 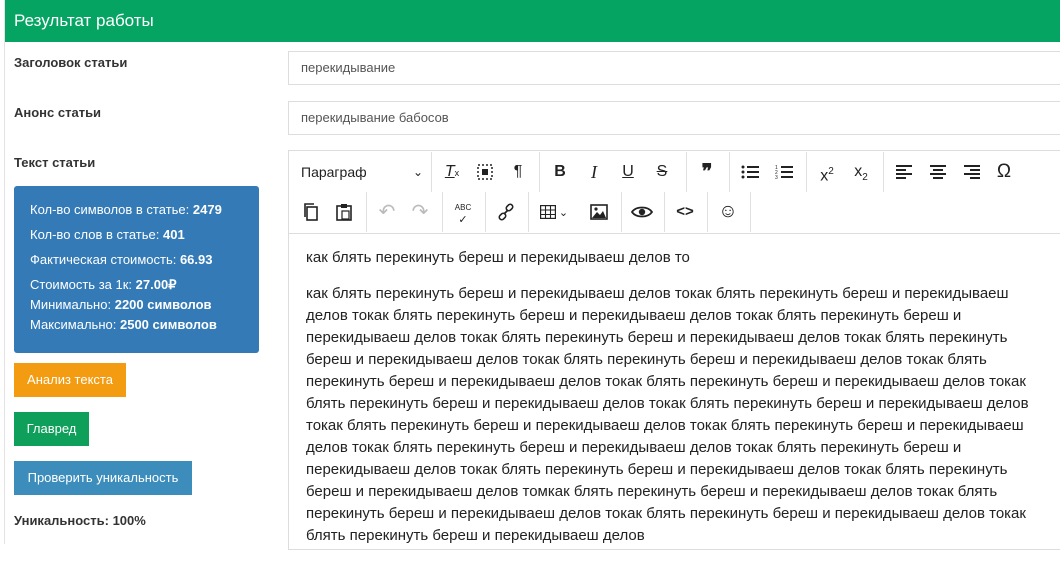 What do you see at coordinates (685, 212) in the screenshot?
I see `source-code-icon: <>` at bounding box center [685, 212].